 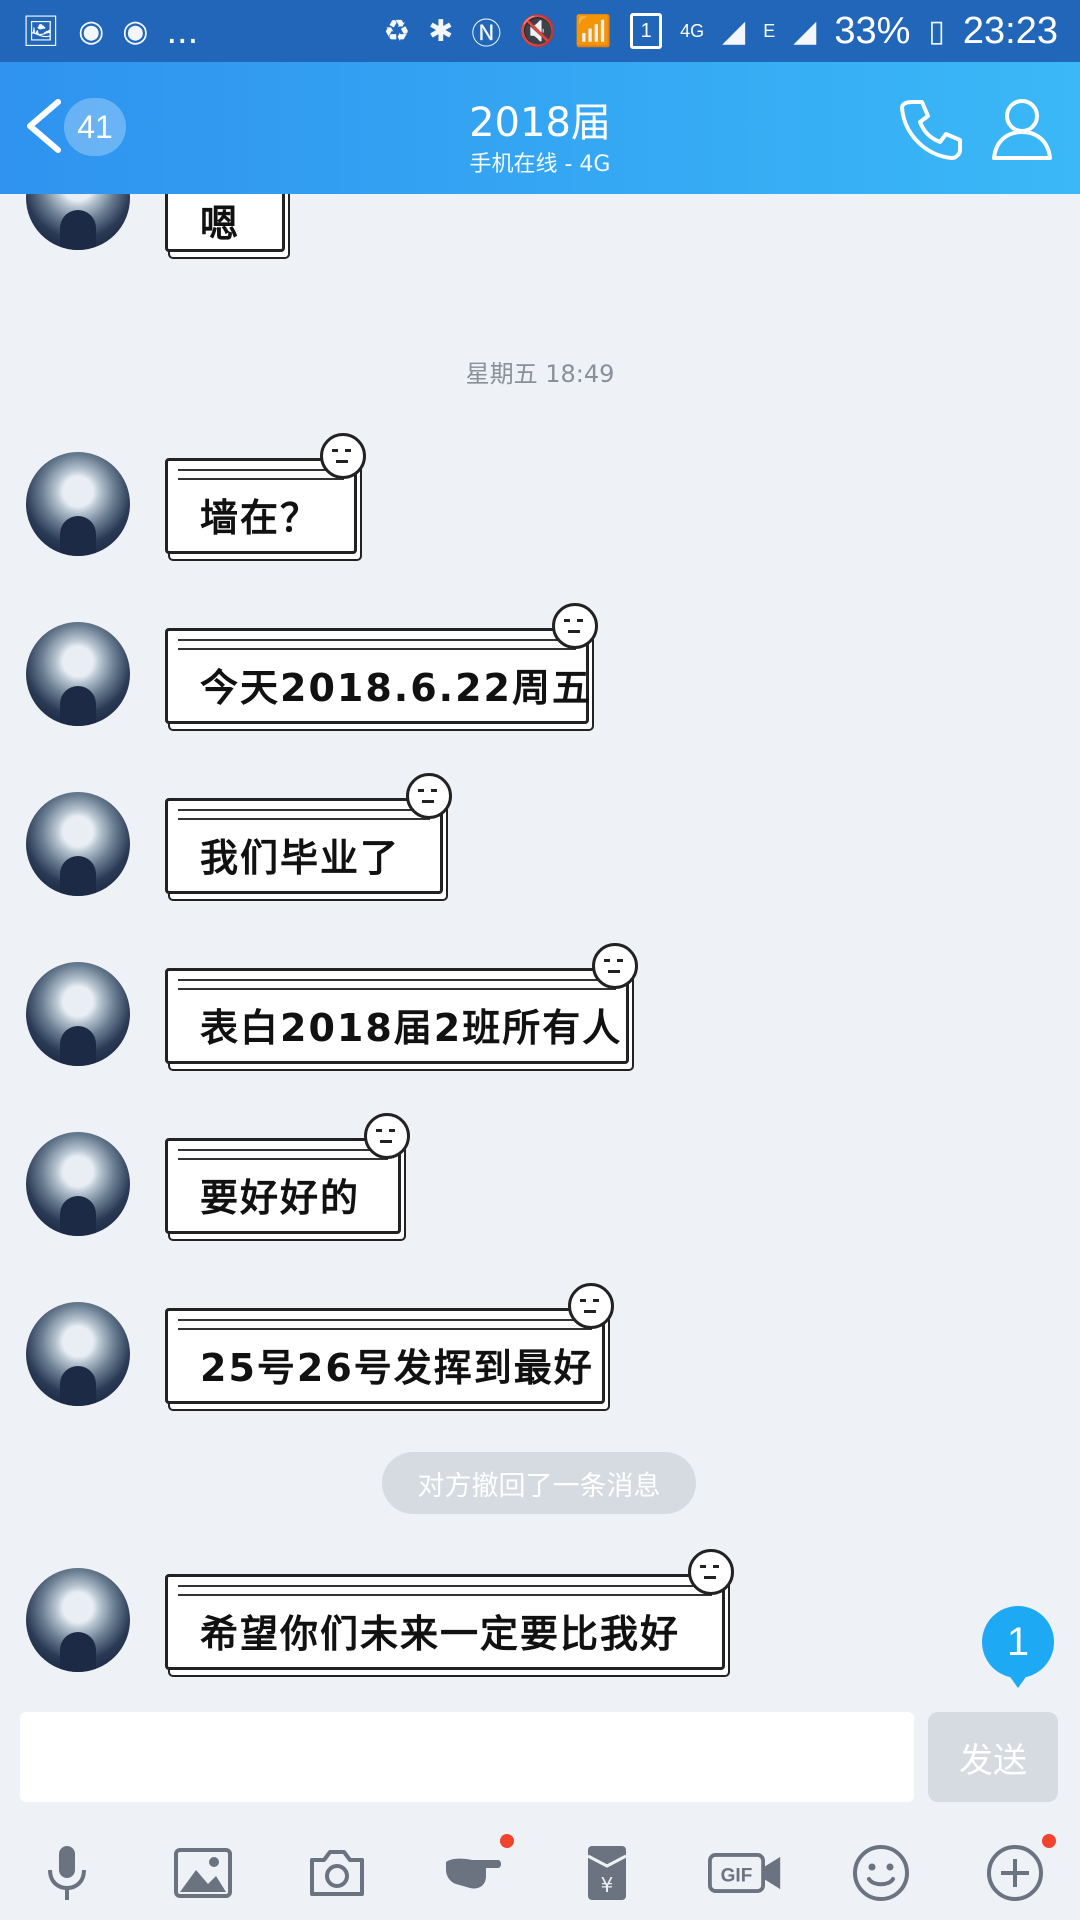 What do you see at coordinates (308, 833) in the screenshot?
I see `message-bubble: 我们毕业了` at bounding box center [308, 833].